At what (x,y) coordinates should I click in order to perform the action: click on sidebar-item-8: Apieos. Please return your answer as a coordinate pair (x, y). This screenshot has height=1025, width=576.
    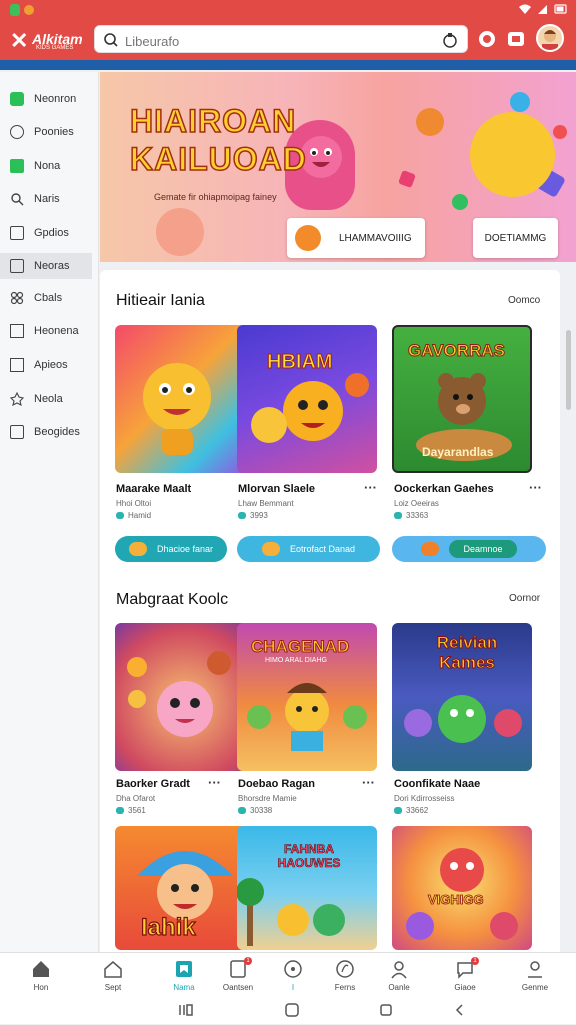
    Looking at the image, I should click on (46, 365).